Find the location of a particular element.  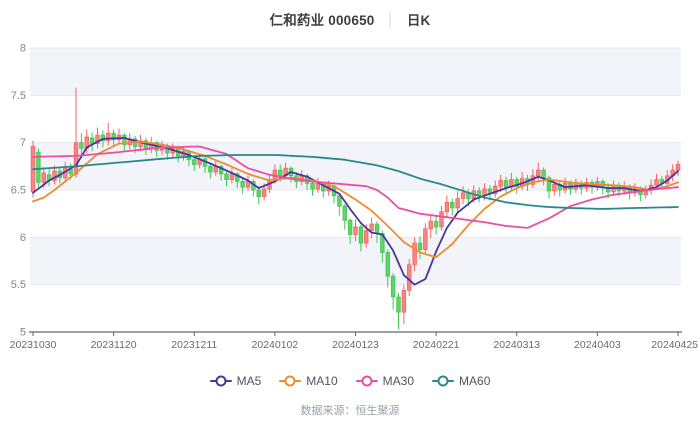

chart-header: 仁和药业 000650 │ 日K is located at coordinates (350, 19).